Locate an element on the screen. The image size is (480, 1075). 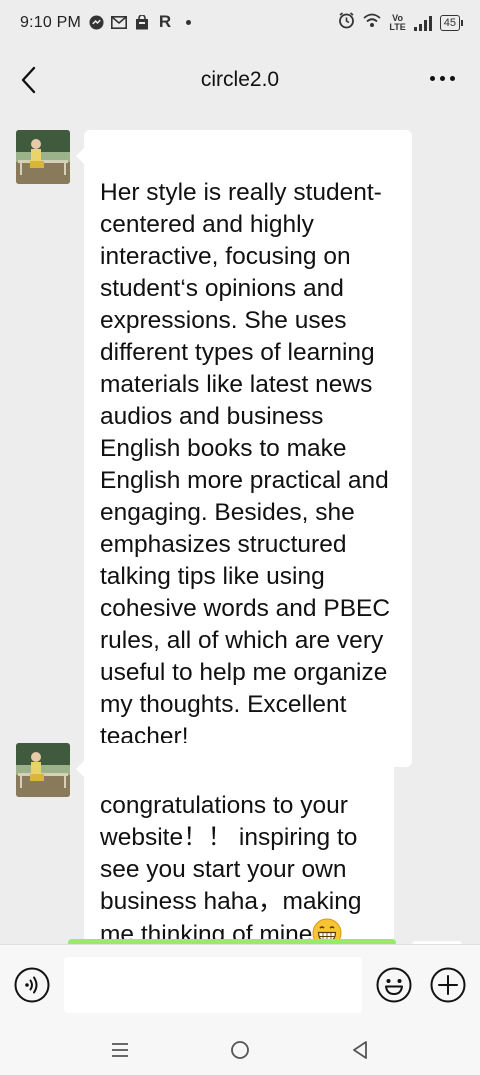
plus-button is located at coordinates (448, 985).